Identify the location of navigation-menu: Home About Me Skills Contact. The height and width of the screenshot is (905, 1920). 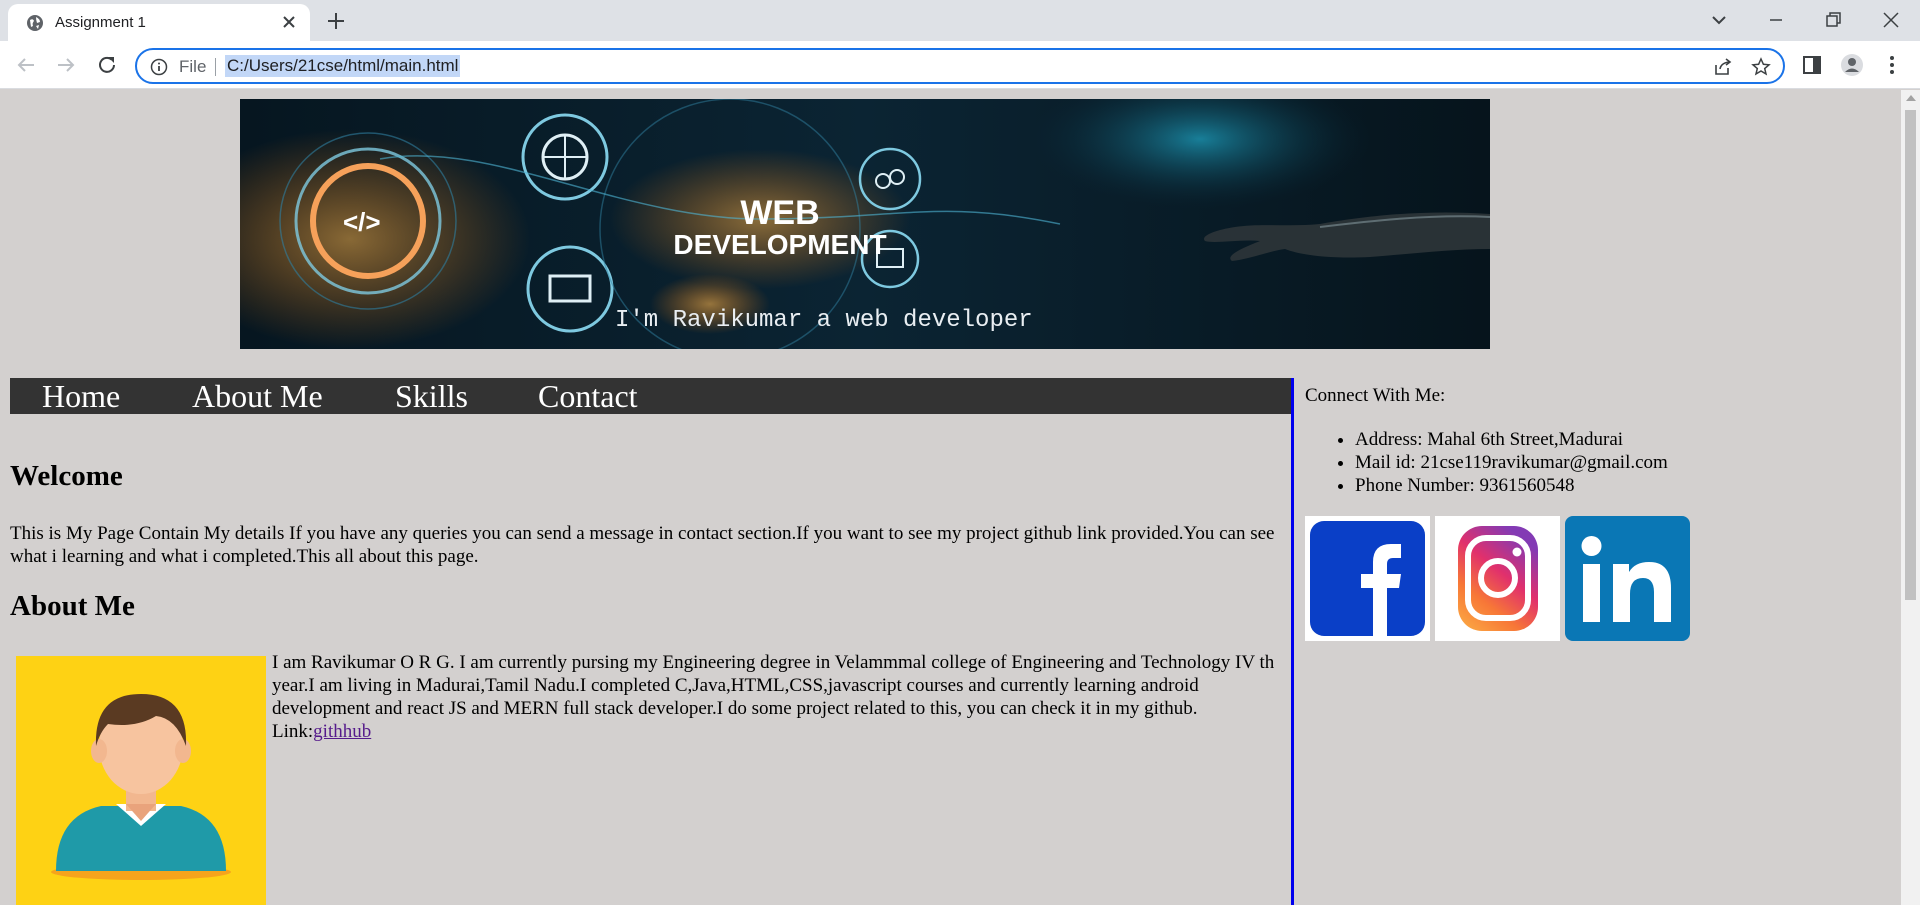
(650, 396).